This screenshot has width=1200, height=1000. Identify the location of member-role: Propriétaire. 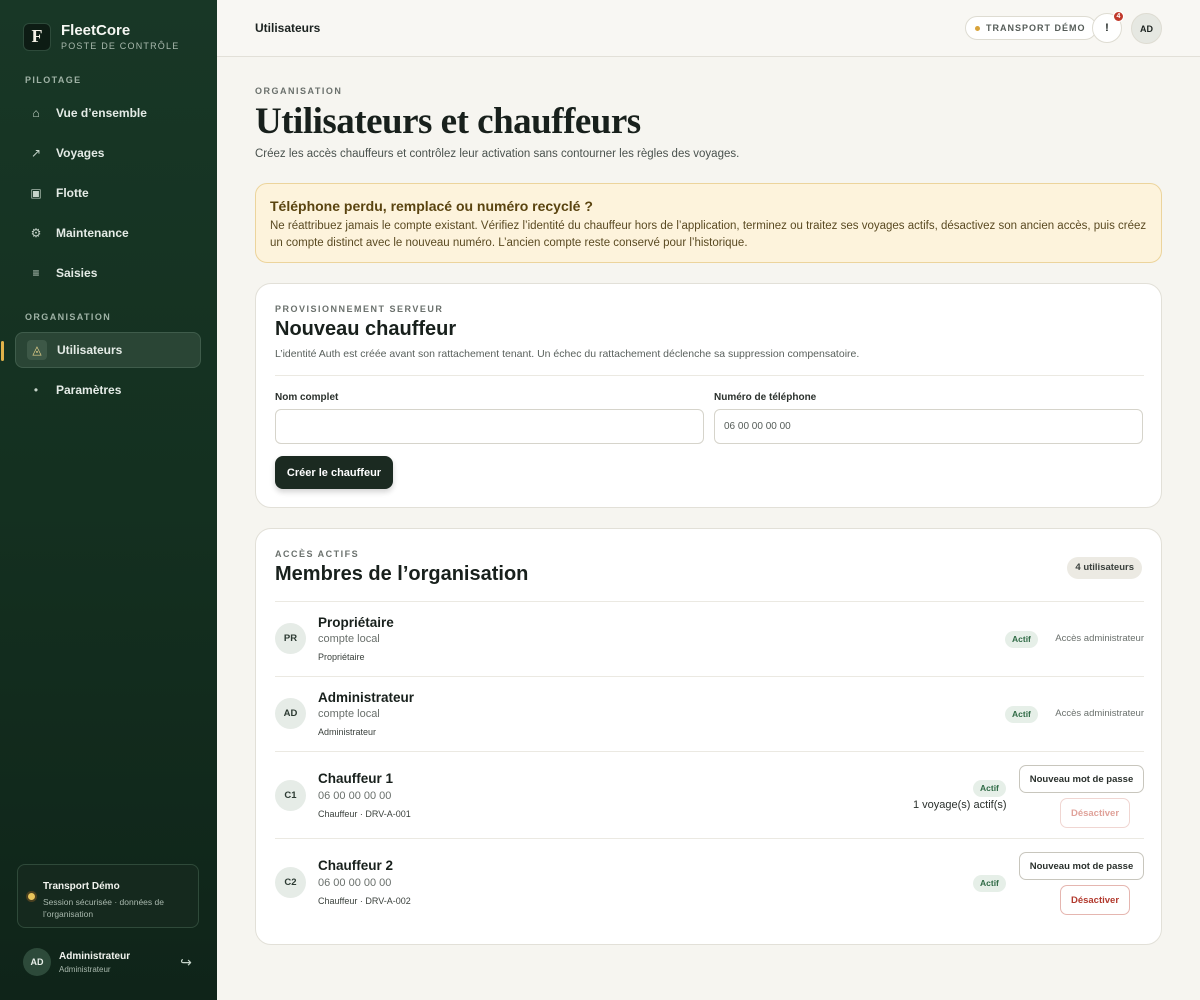
(341, 657).